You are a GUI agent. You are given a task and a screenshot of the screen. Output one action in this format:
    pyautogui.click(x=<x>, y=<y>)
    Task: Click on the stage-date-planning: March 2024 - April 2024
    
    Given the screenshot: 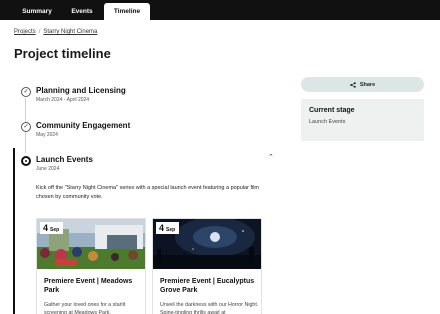 What is the action you would take?
    pyautogui.click(x=63, y=100)
    